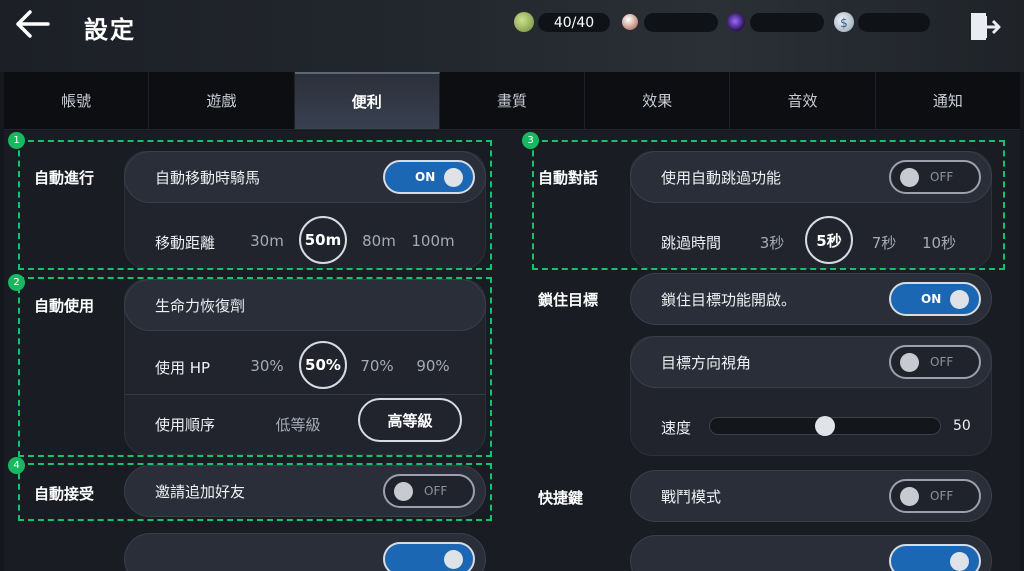  Describe the element at coordinates (985, 27) in the screenshot. I see `exit-door-icon` at that location.